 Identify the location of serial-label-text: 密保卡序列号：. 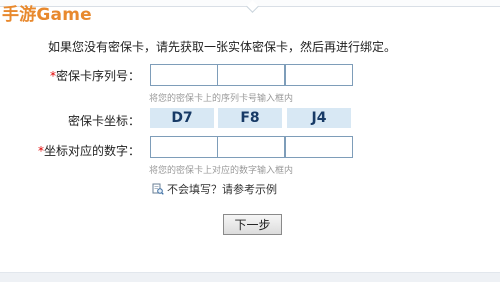
(97, 76).